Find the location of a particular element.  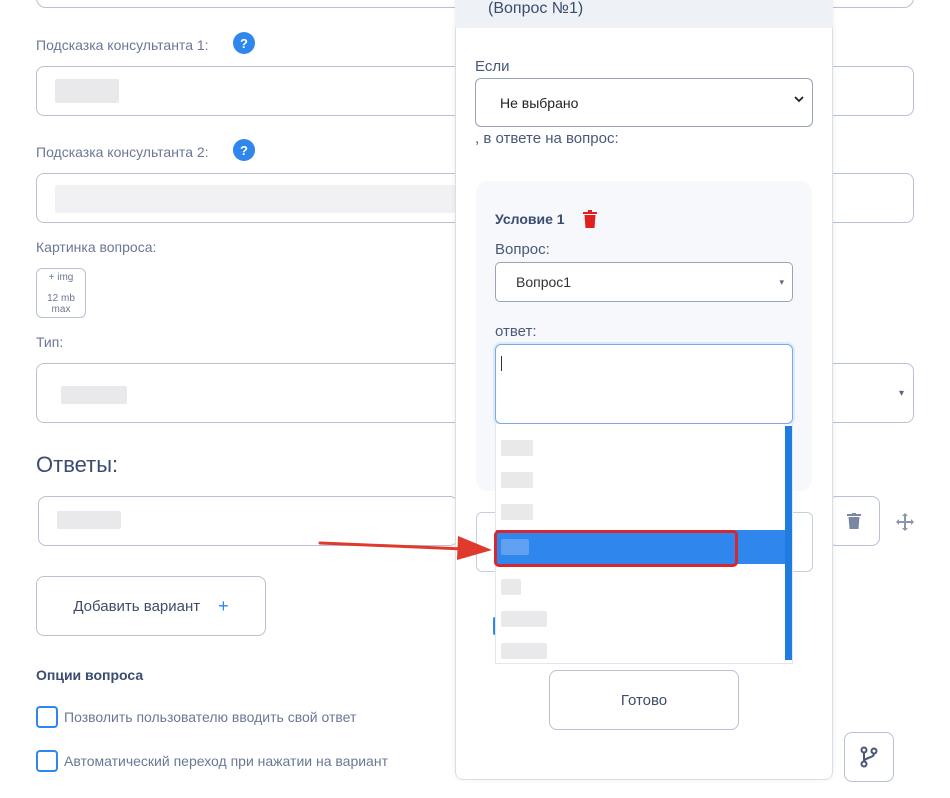

add-variant-button: Добавить вариант + is located at coordinates (151, 606).